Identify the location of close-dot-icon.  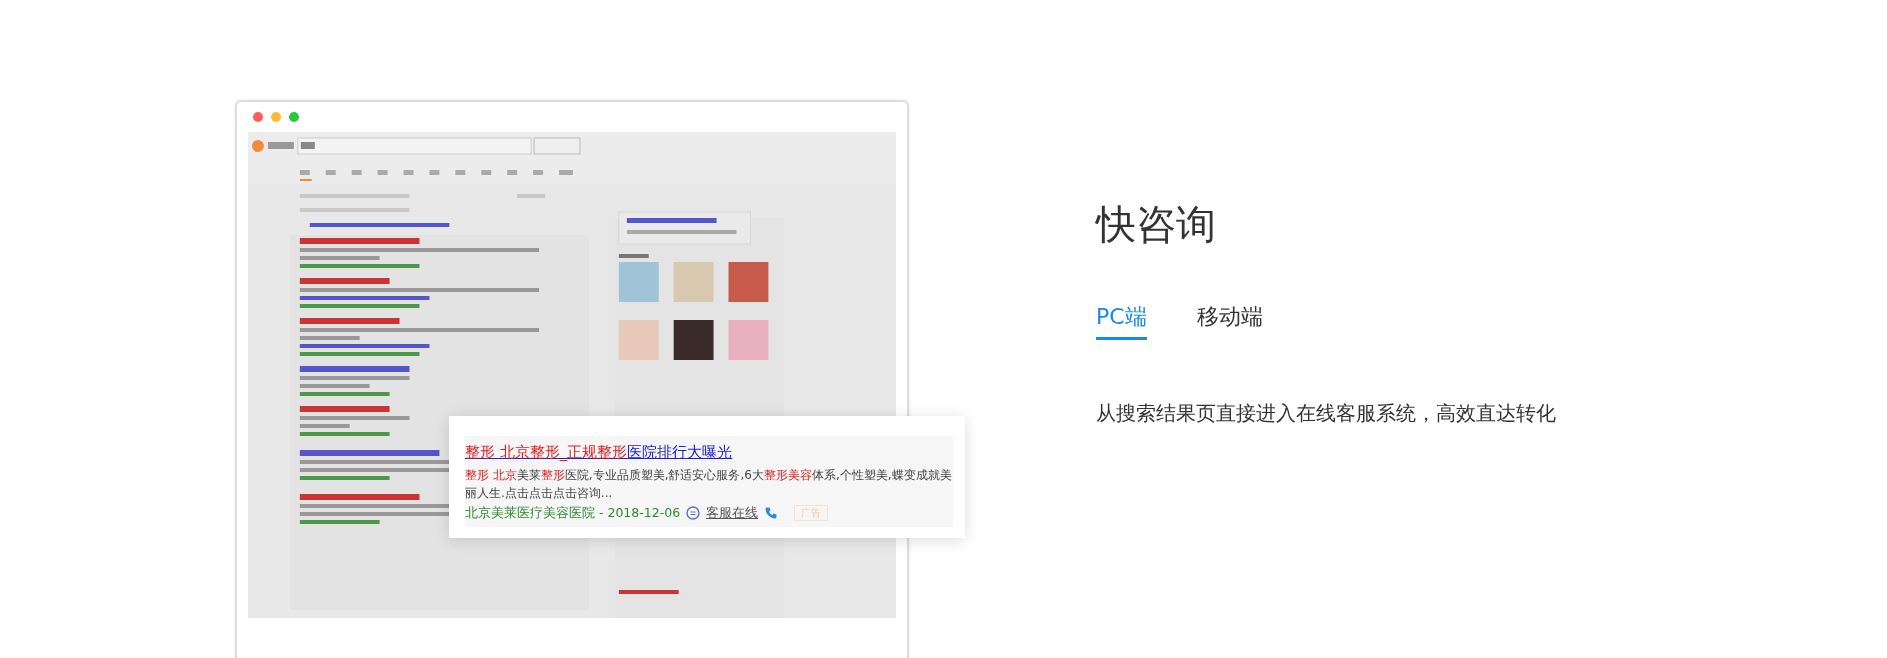
(258, 117).